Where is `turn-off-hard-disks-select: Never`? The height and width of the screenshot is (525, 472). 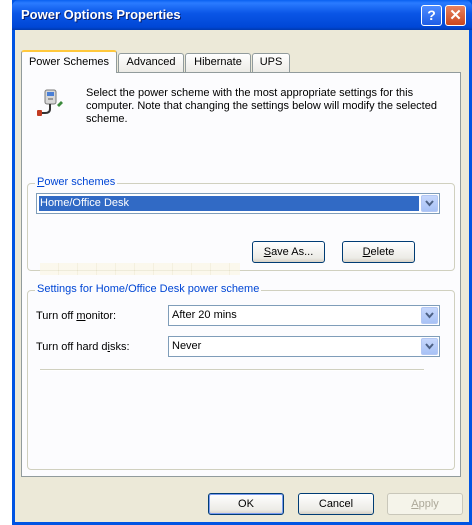
turn-off-hard-disks-select: Never is located at coordinates (304, 346).